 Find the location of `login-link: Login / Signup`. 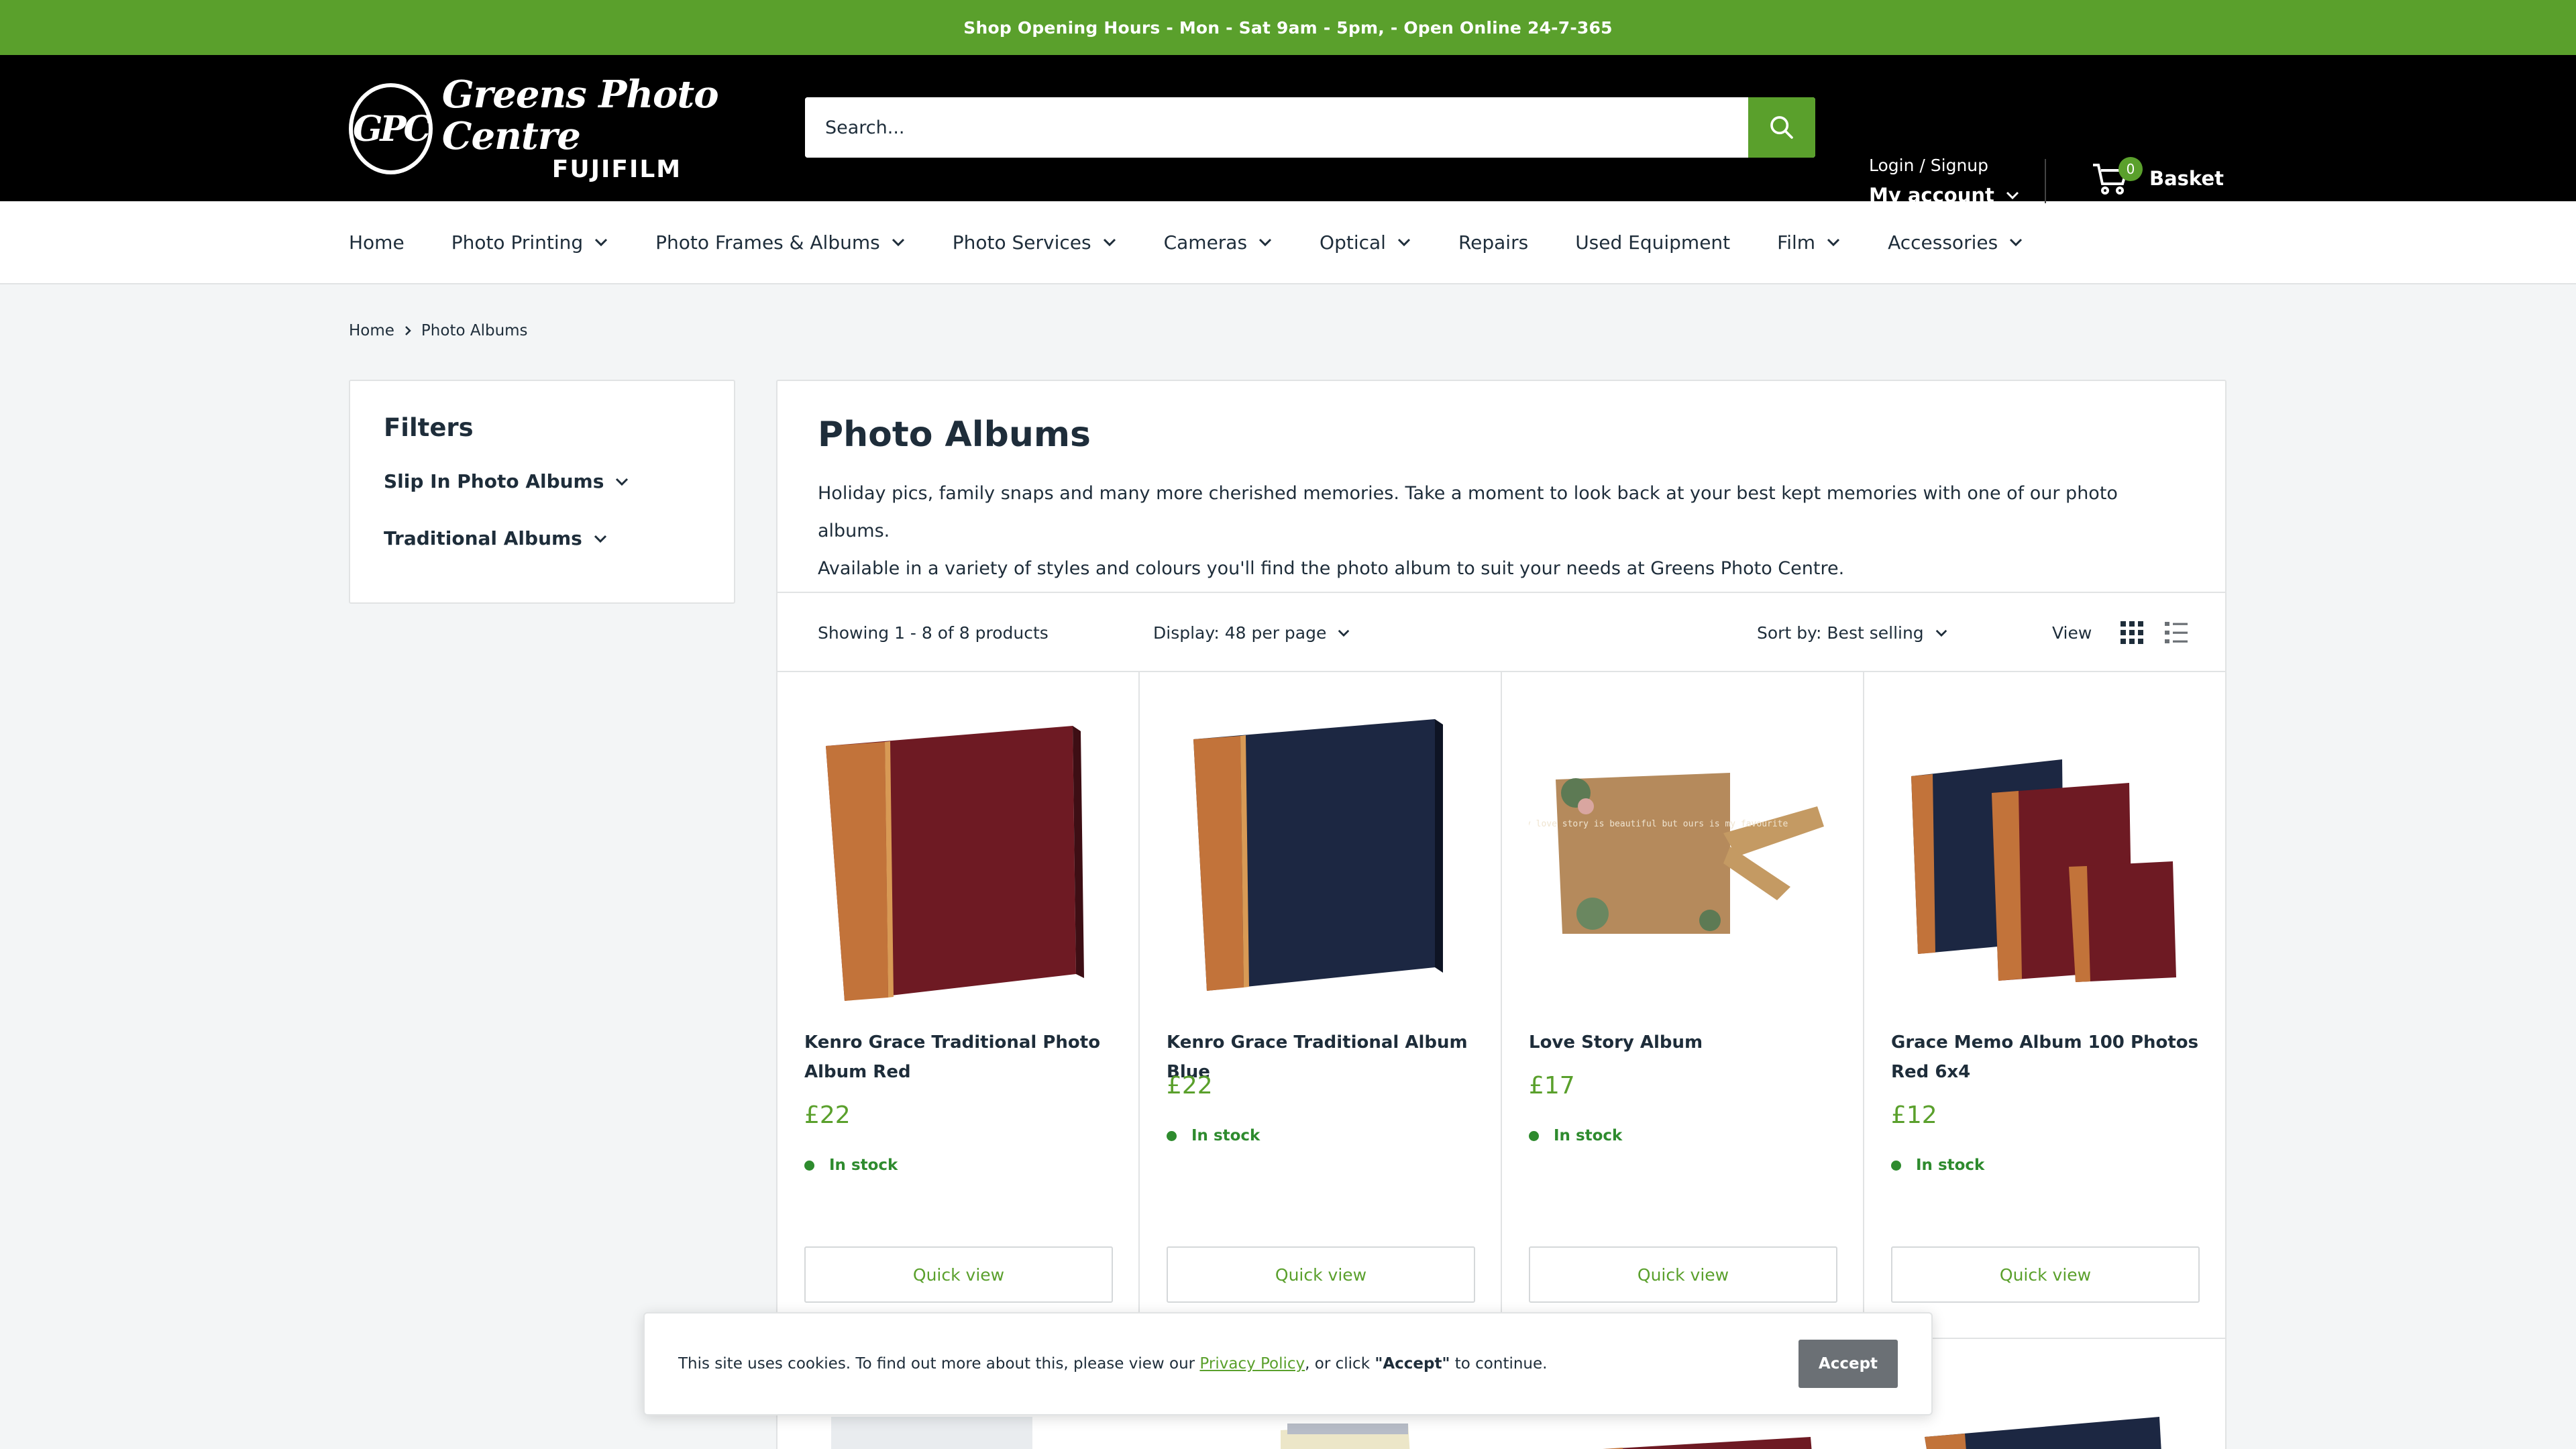

login-link: Login / Signup is located at coordinates (1928, 165).